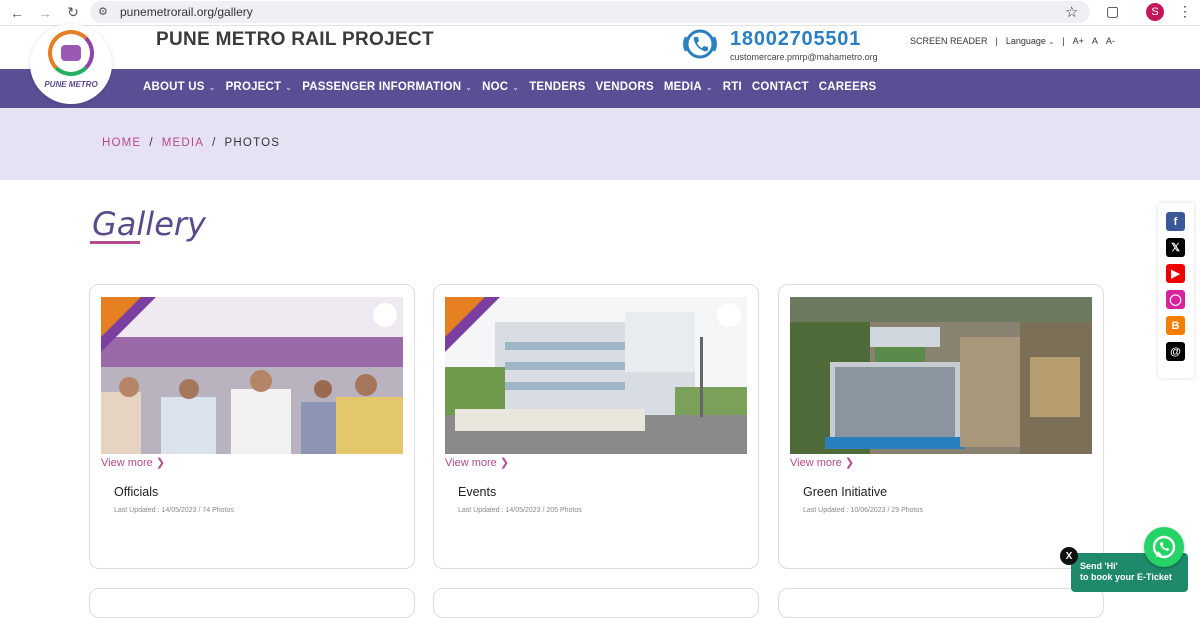  Describe the element at coordinates (1185, 11) in the screenshot. I see `browser-menu-icon: ⋮` at that location.